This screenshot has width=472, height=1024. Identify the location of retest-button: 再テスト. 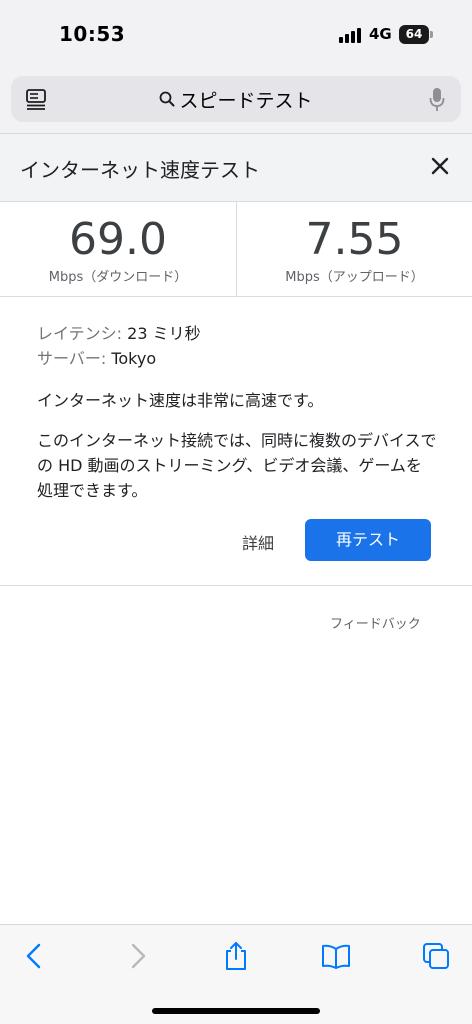
(368, 540).